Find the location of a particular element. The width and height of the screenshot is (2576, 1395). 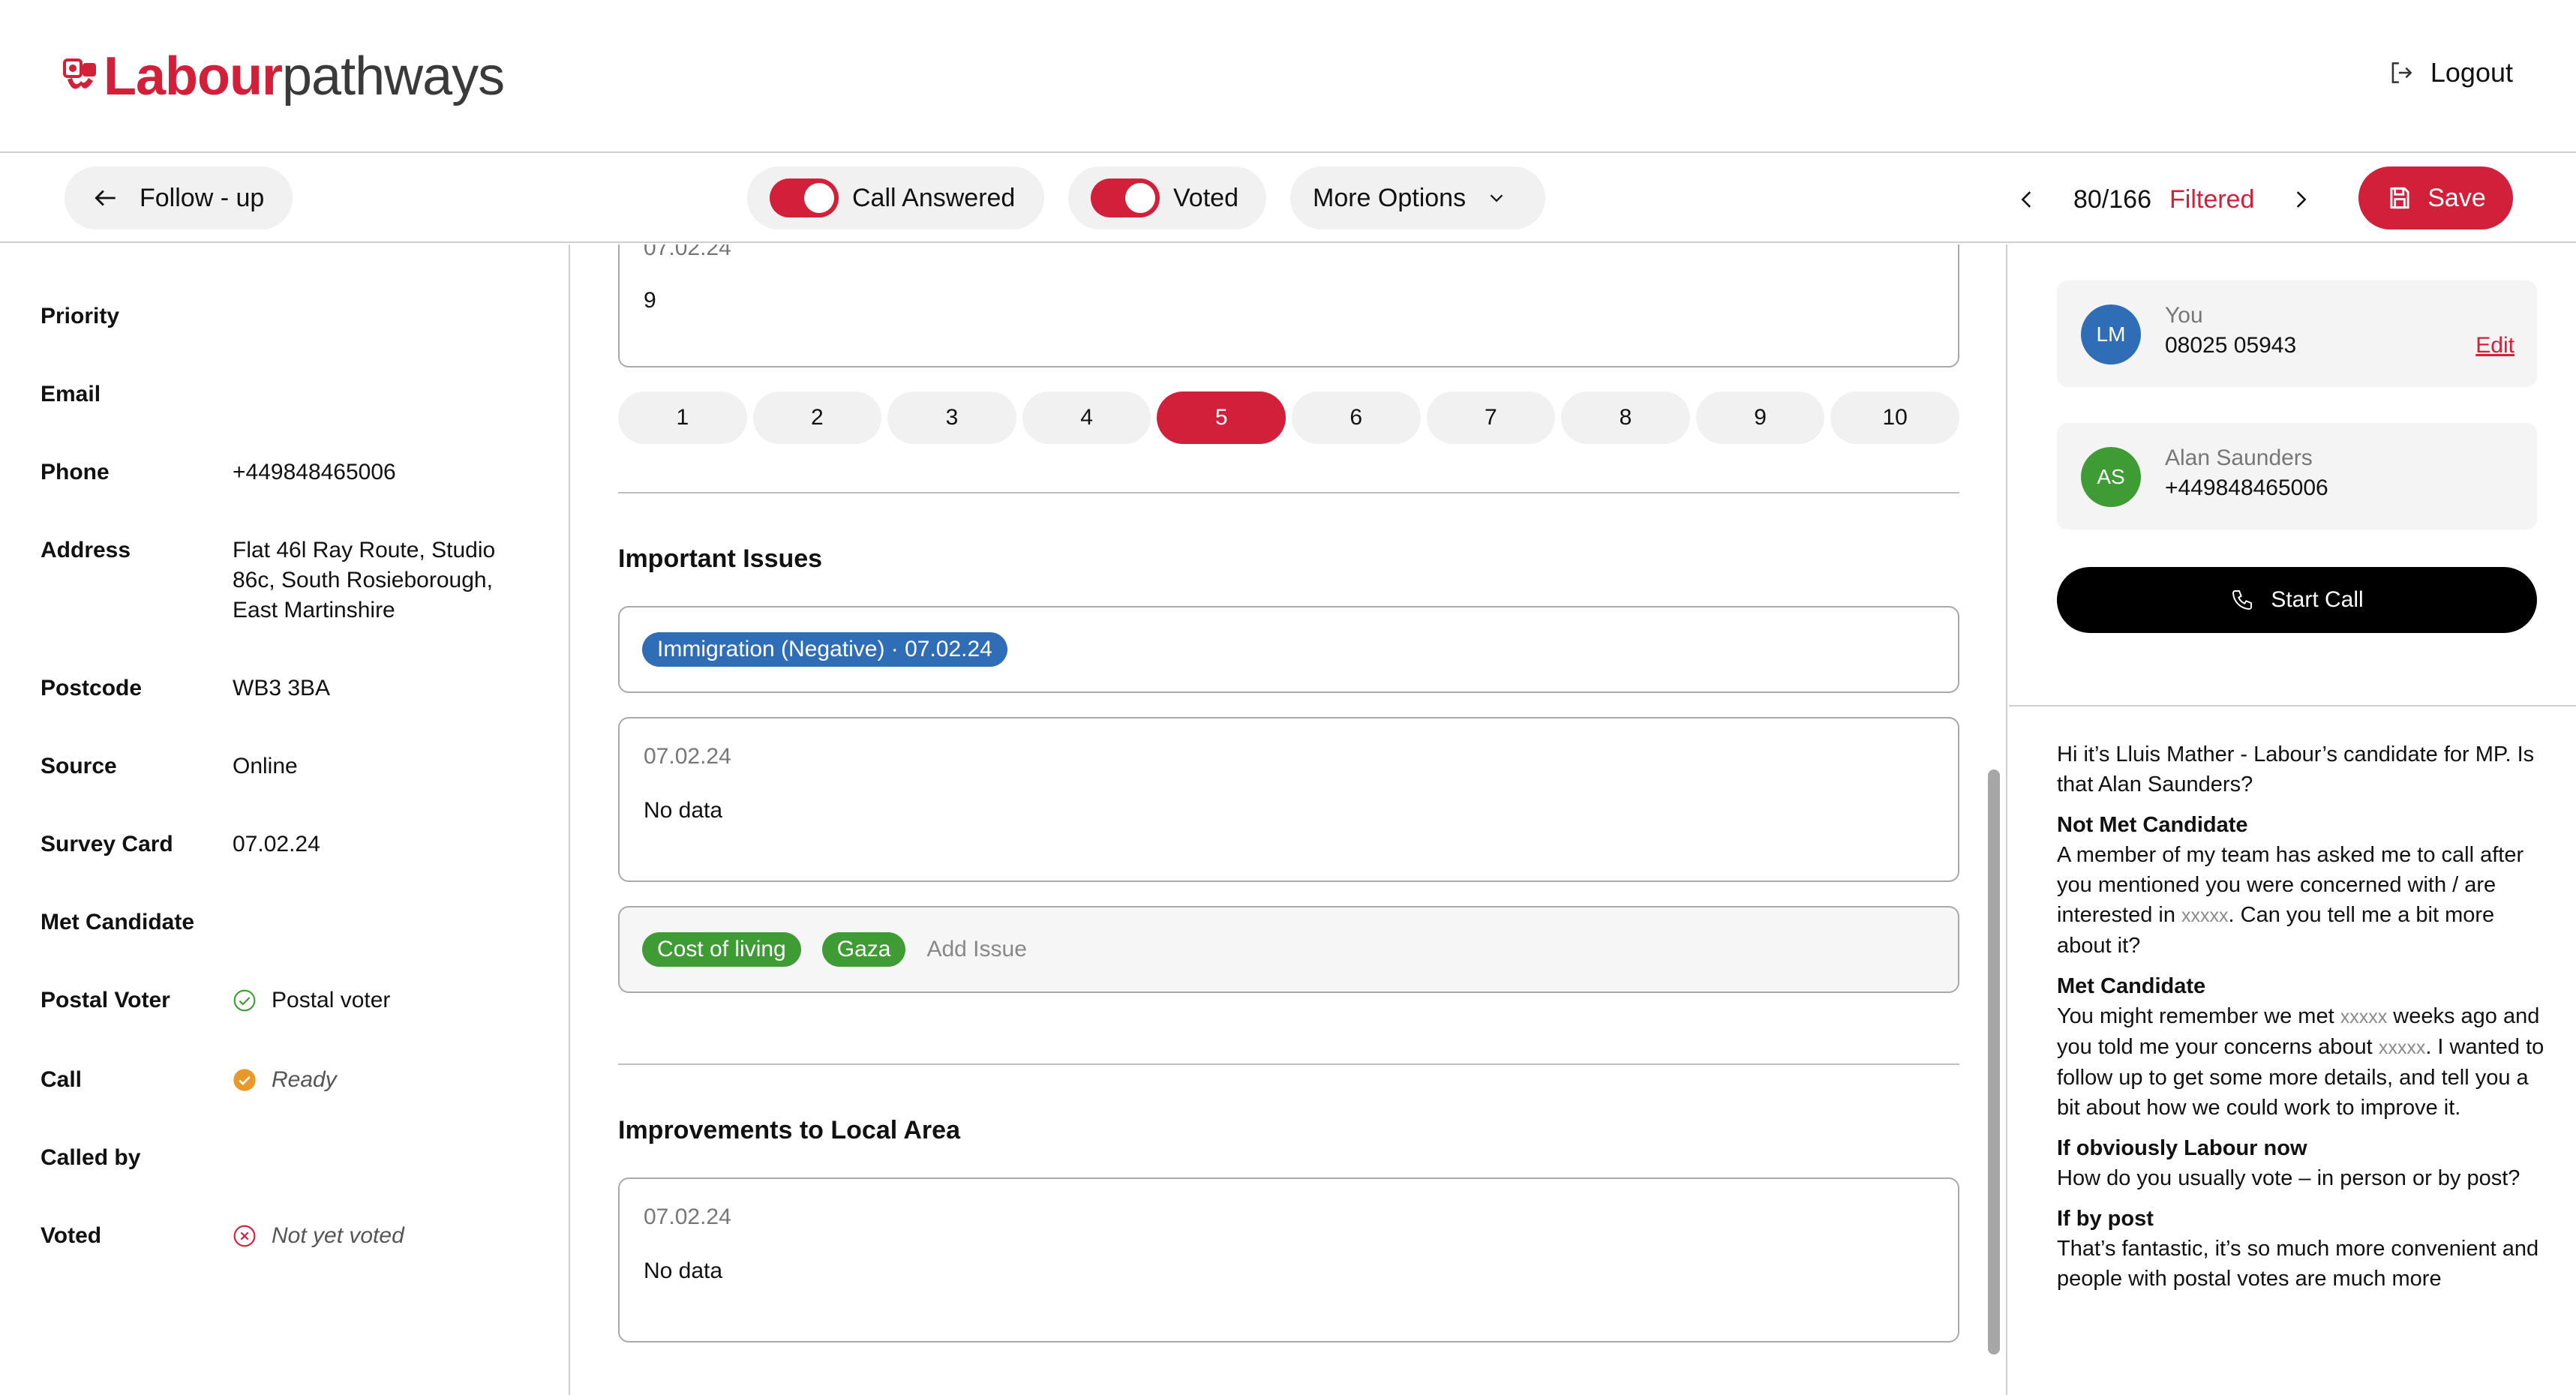

voter-name: Alan Saunders is located at coordinates (2239, 458).